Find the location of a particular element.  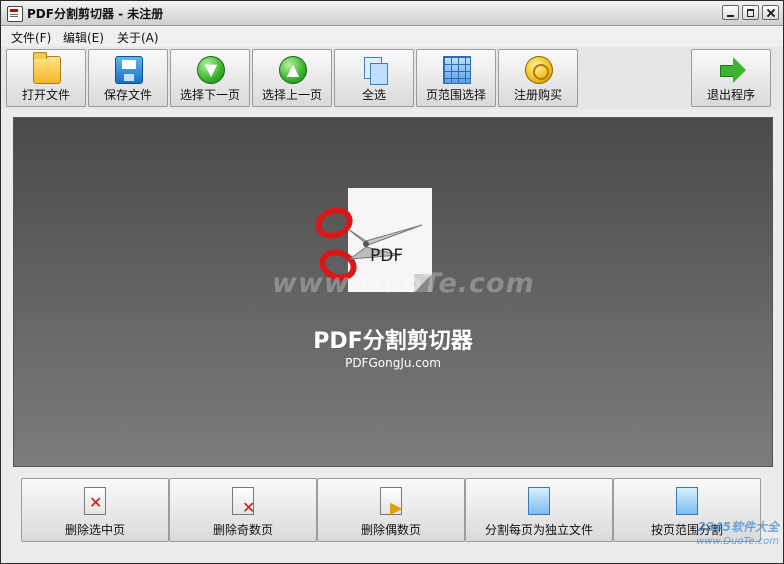

up-arrow-icon: ▲ is located at coordinates (293, 70).